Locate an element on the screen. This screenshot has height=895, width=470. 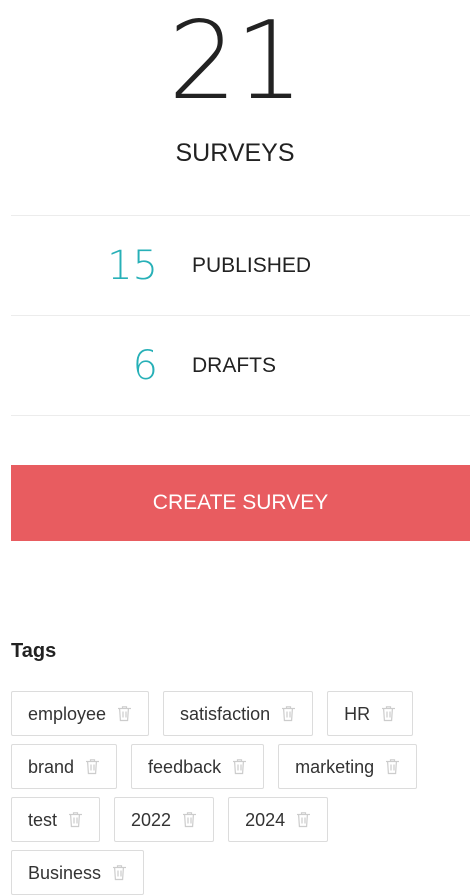
tag-chip: marketing is located at coordinates (348, 766).